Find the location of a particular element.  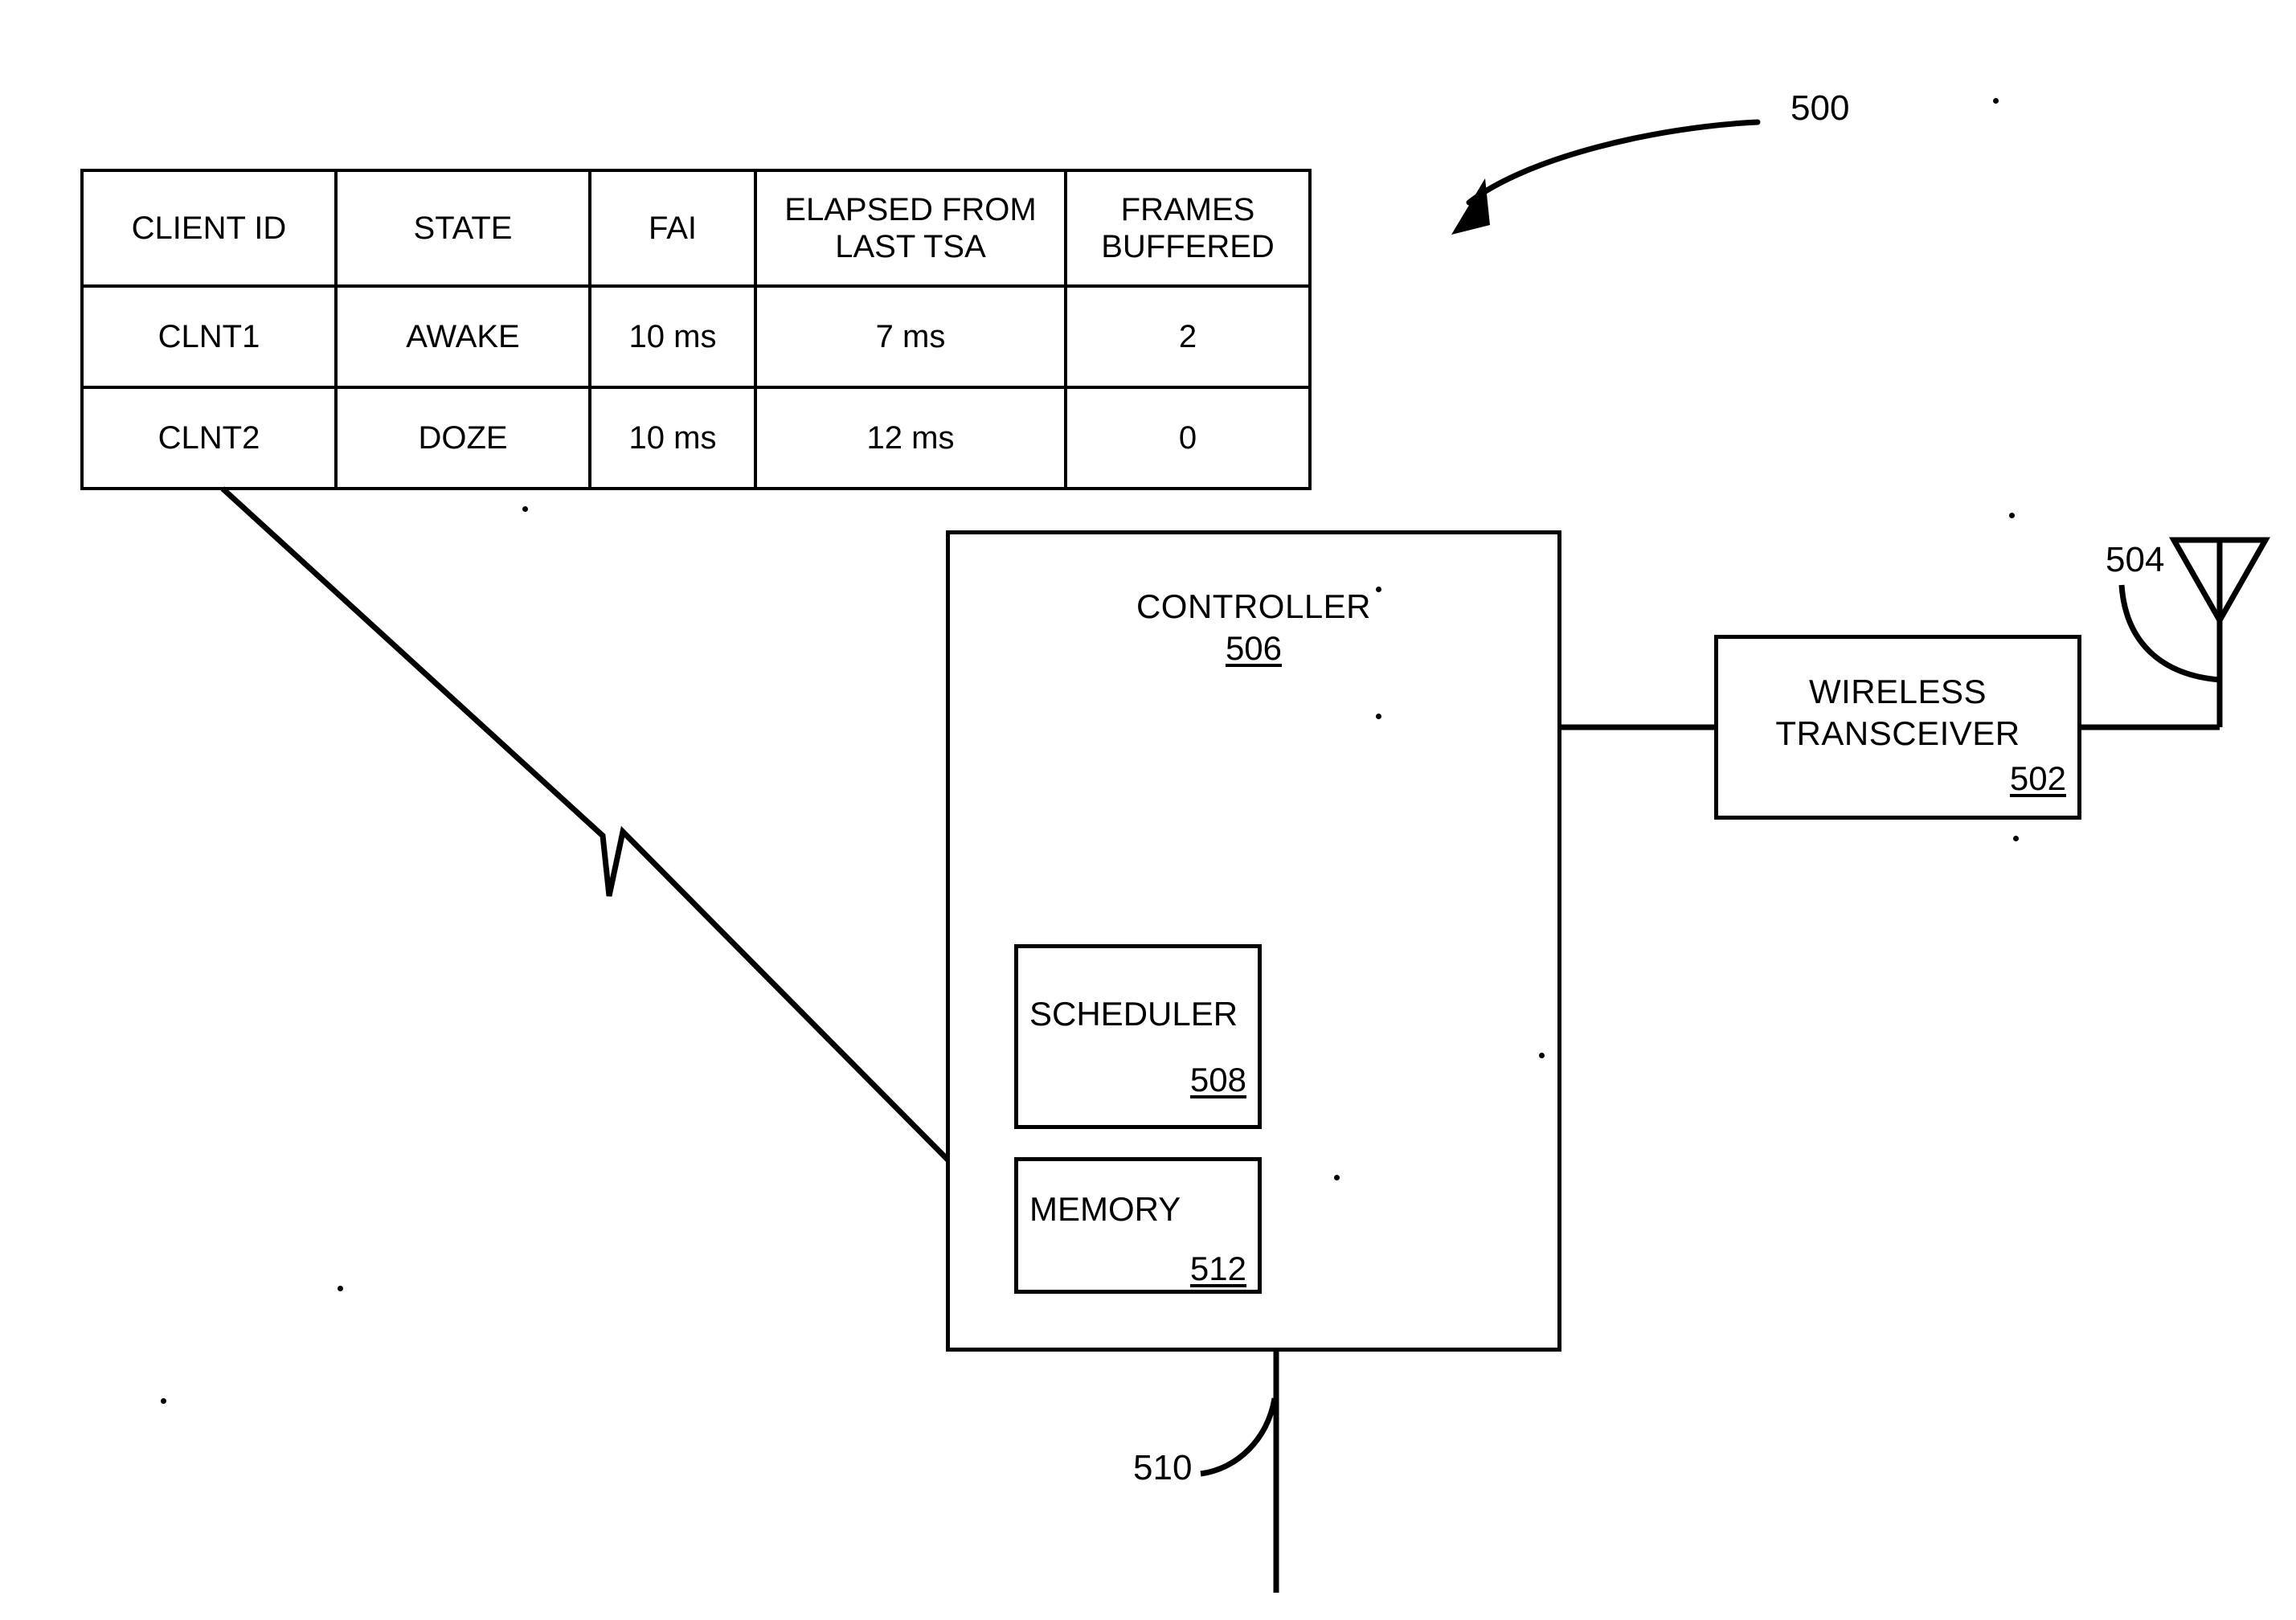

cell-state: DOZE is located at coordinates (462, 438).